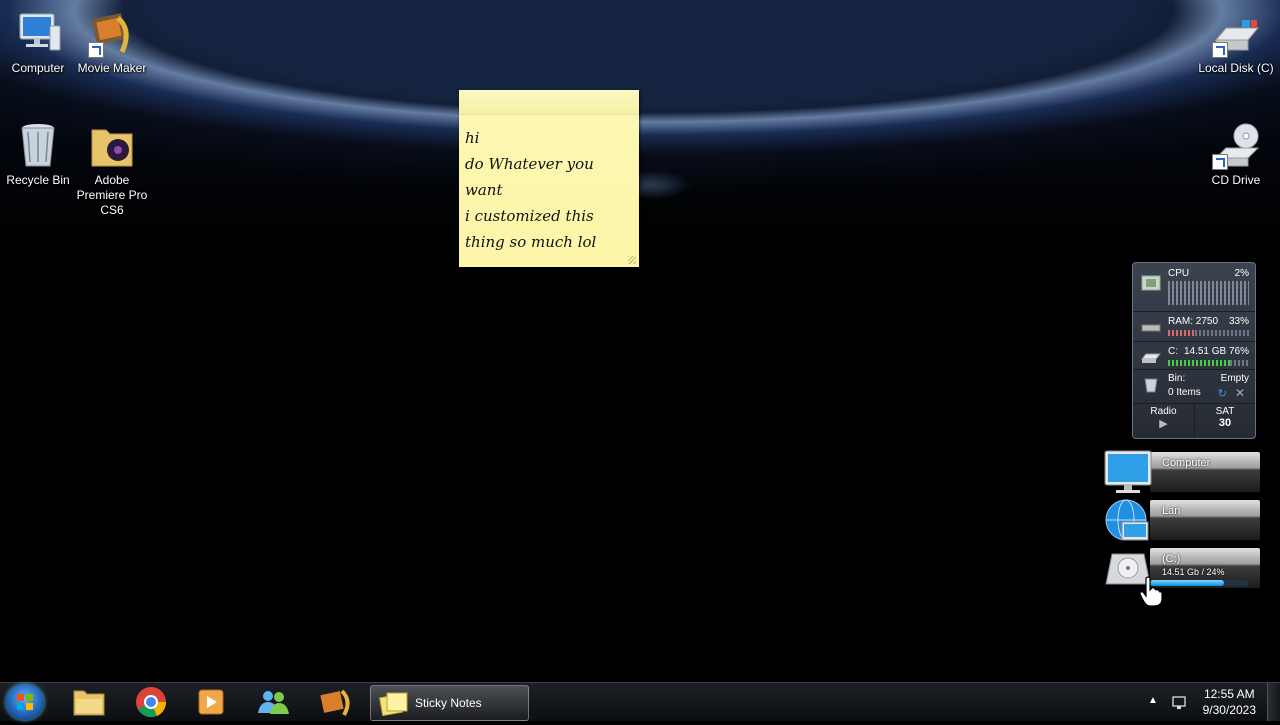 Image resolution: width=1280 pixels, height=725 pixels. What do you see at coordinates (1151, 358) in the screenshot?
I see `disk-icon` at bounding box center [1151, 358].